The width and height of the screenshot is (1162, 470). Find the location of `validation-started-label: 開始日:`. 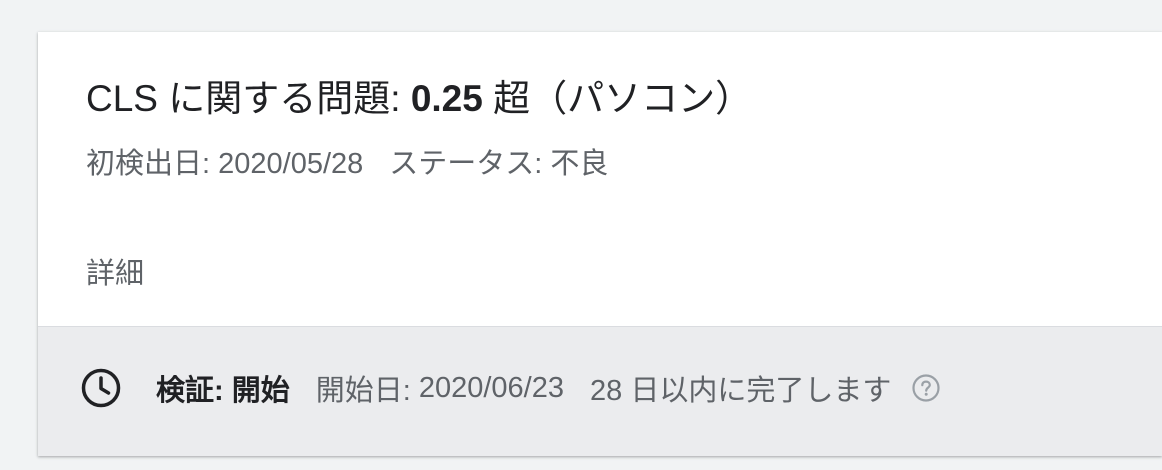

validation-started-label: 開始日: is located at coordinates (363, 391).